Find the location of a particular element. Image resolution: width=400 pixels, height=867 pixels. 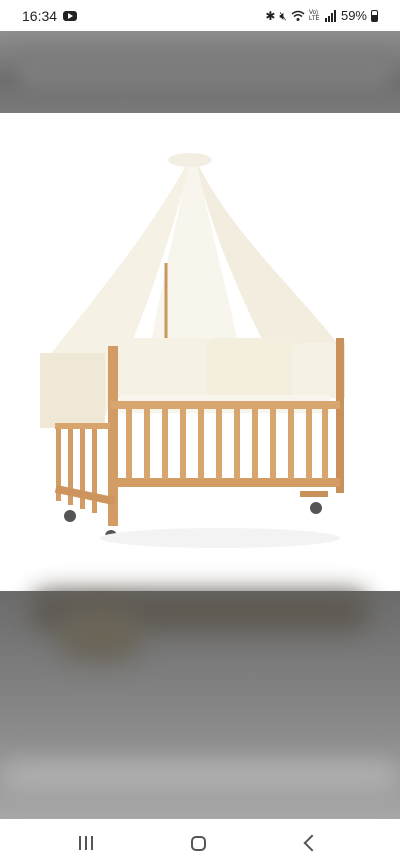

home-button is located at coordinates (198, 843).